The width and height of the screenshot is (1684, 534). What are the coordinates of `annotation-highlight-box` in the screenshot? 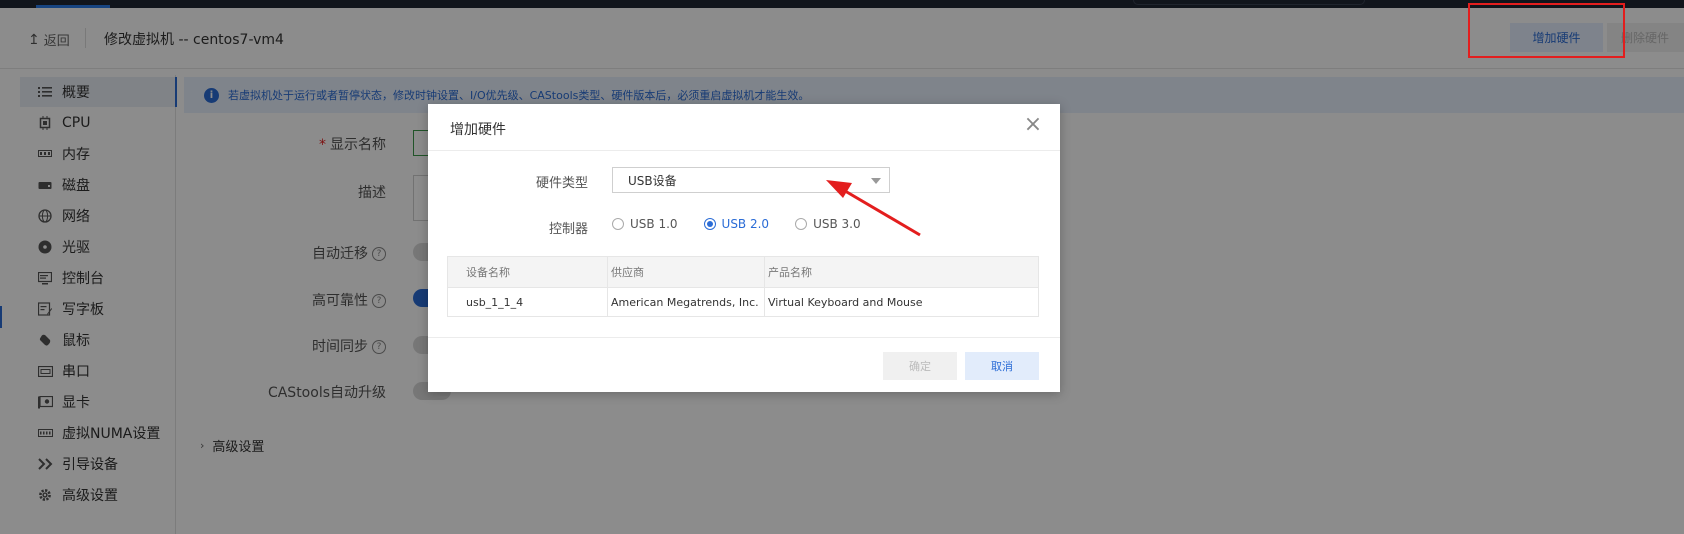 It's located at (1546, 30).